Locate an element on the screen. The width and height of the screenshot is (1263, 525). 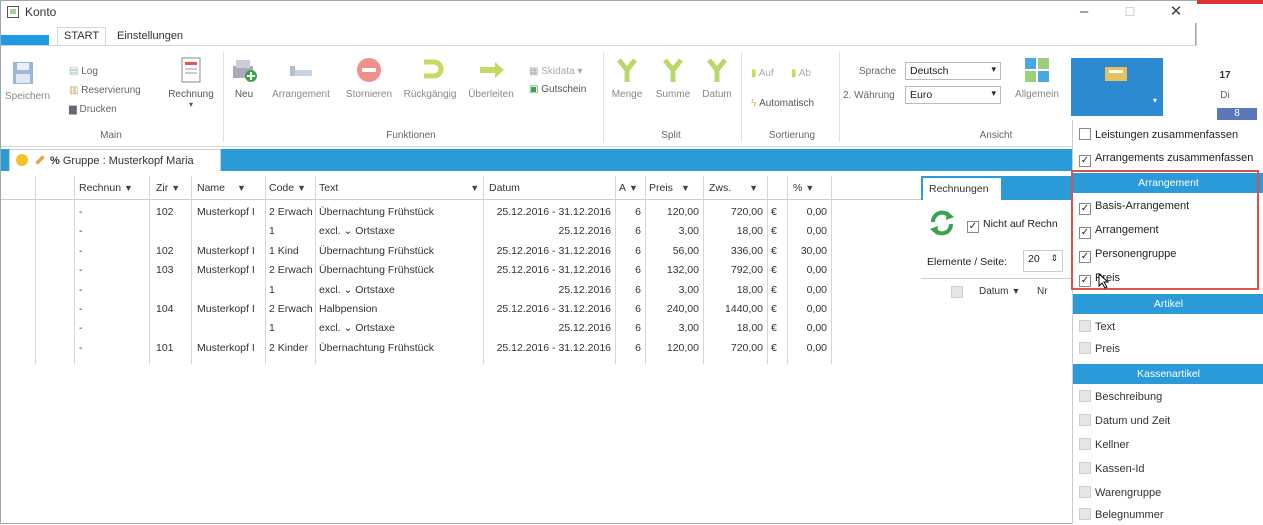
group-label-main: Main is located at coordinates (111, 135).